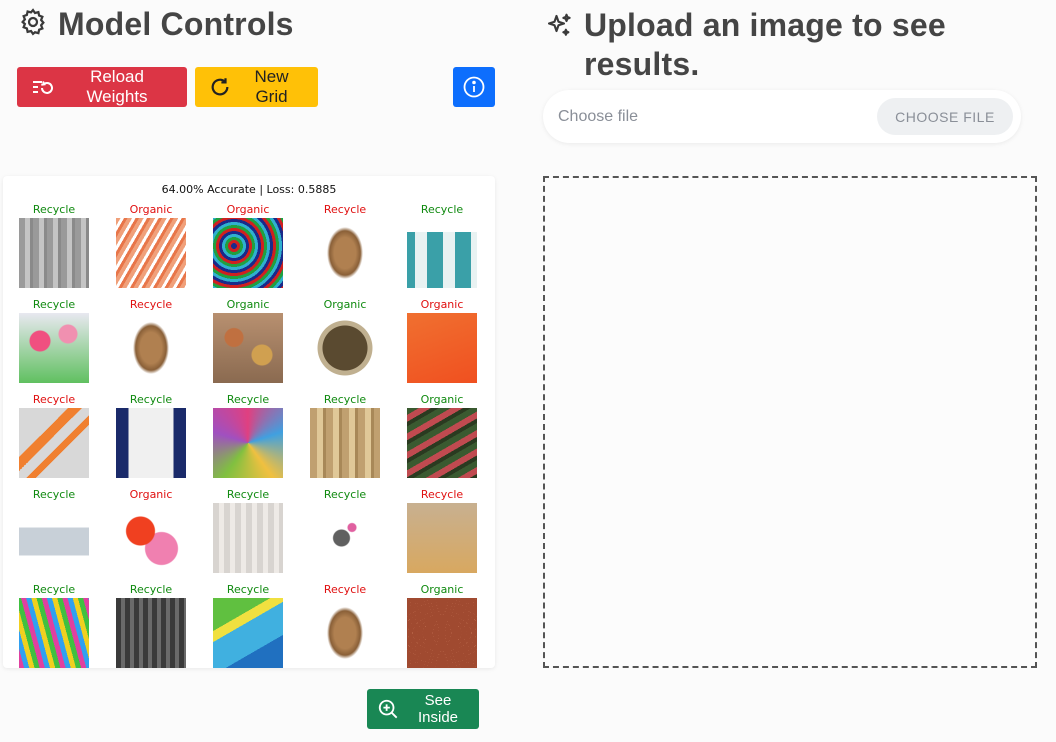 The image size is (1056, 742). Describe the element at coordinates (598, 116) in the screenshot. I see `file-input-placeholder: Choose file` at that location.